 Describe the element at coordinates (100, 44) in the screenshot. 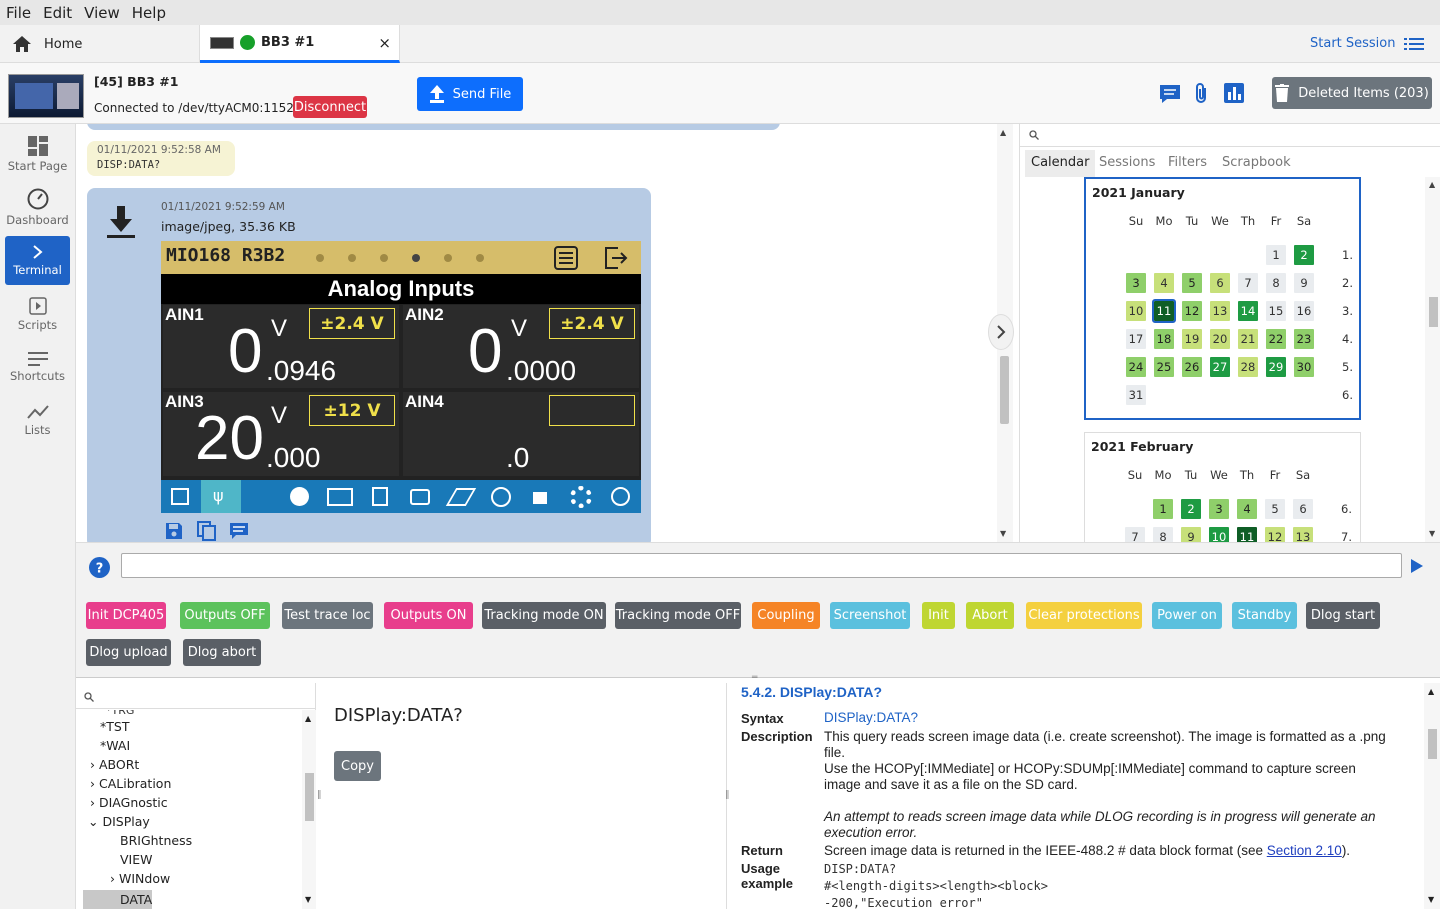

I see `tab-home: Home` at that location.